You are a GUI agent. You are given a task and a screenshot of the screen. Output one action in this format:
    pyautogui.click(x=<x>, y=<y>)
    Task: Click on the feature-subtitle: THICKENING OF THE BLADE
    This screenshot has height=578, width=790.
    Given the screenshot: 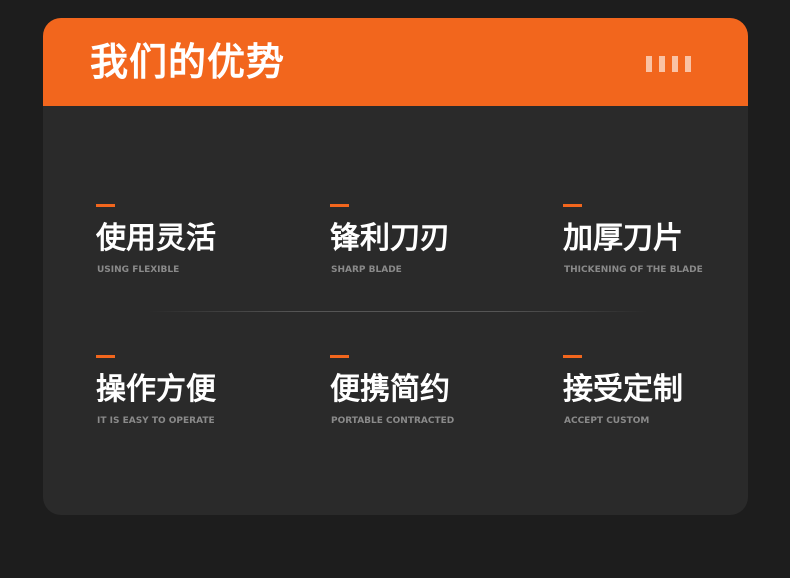 What is the action you would take?
    pyautogui.click(x=633, y=270)
    